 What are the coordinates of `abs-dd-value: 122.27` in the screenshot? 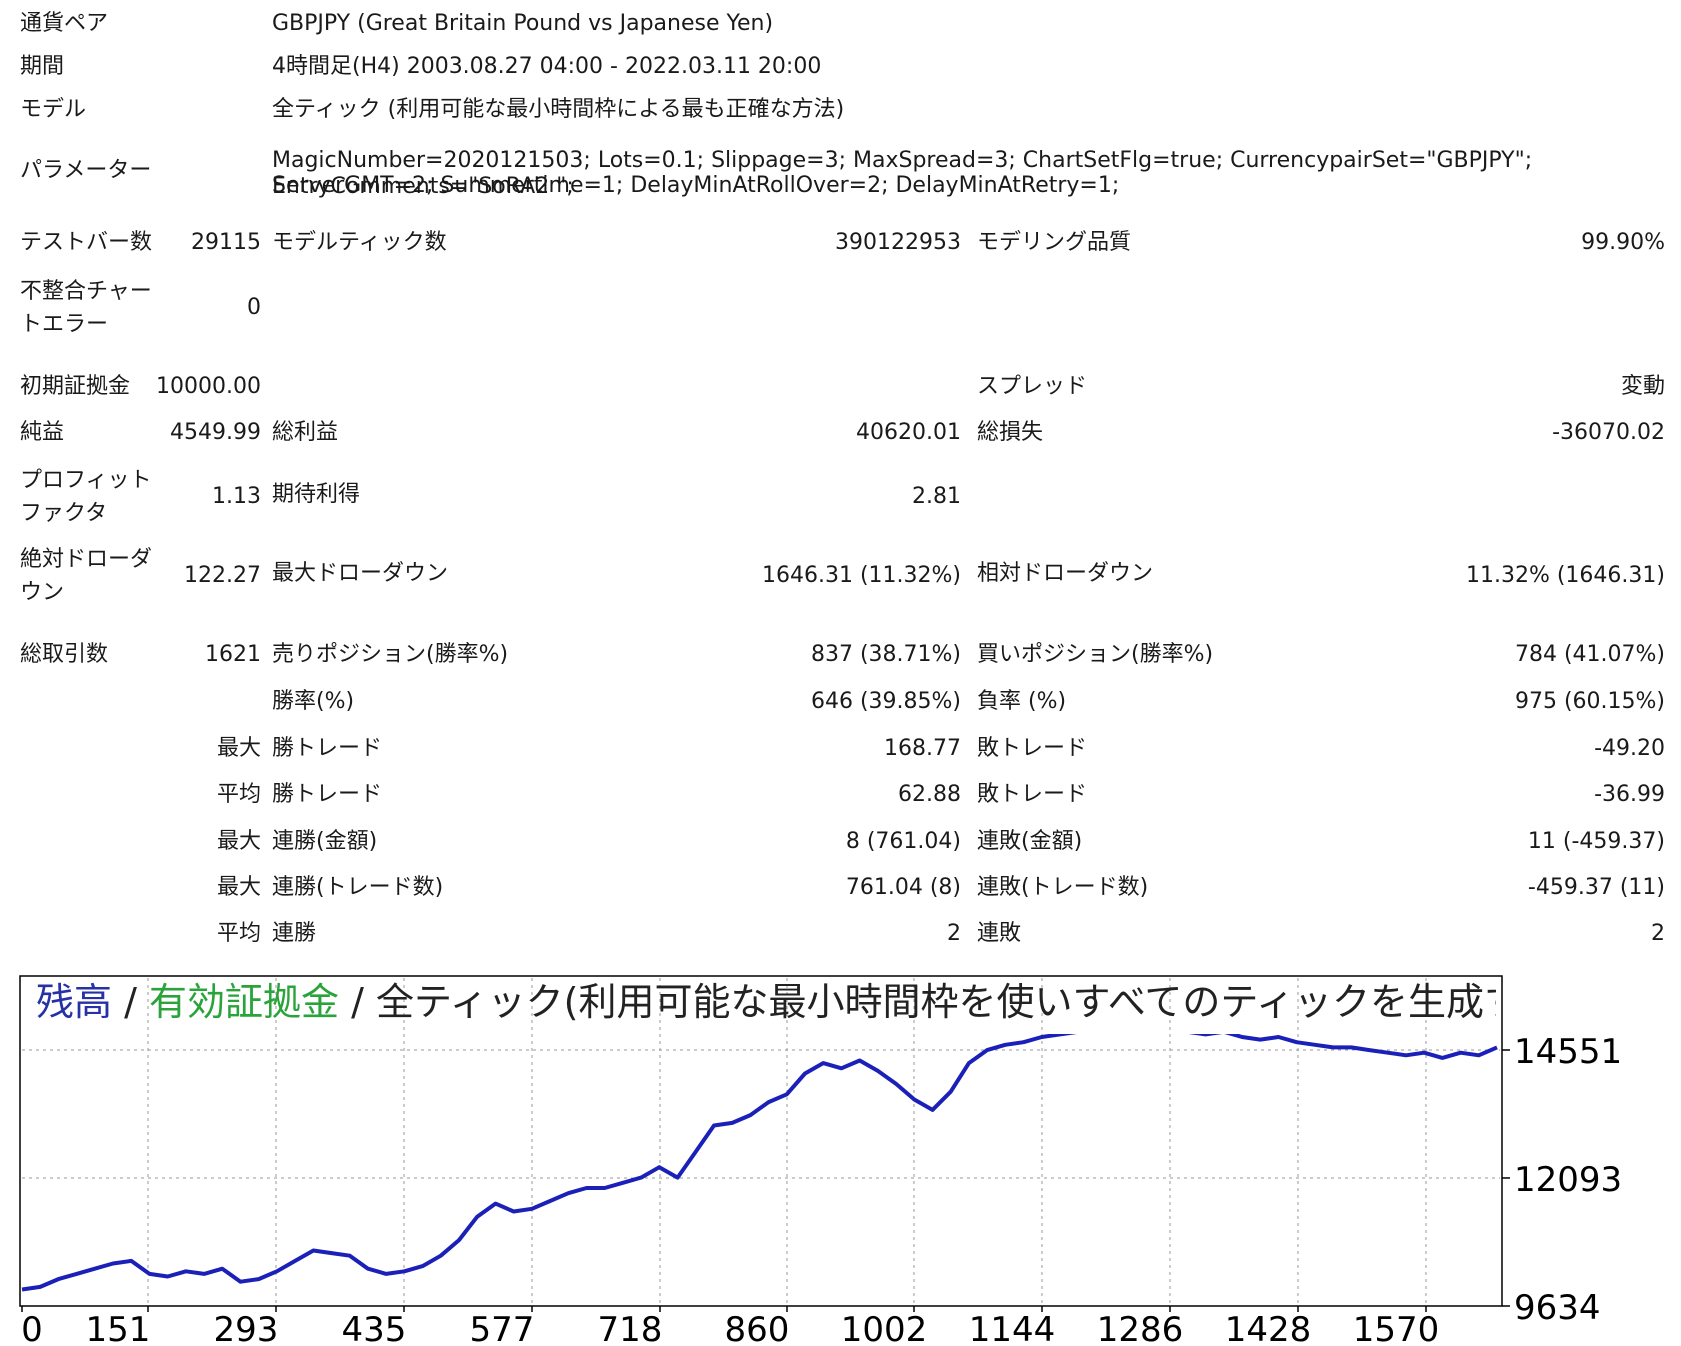 It's located at (222, 575).